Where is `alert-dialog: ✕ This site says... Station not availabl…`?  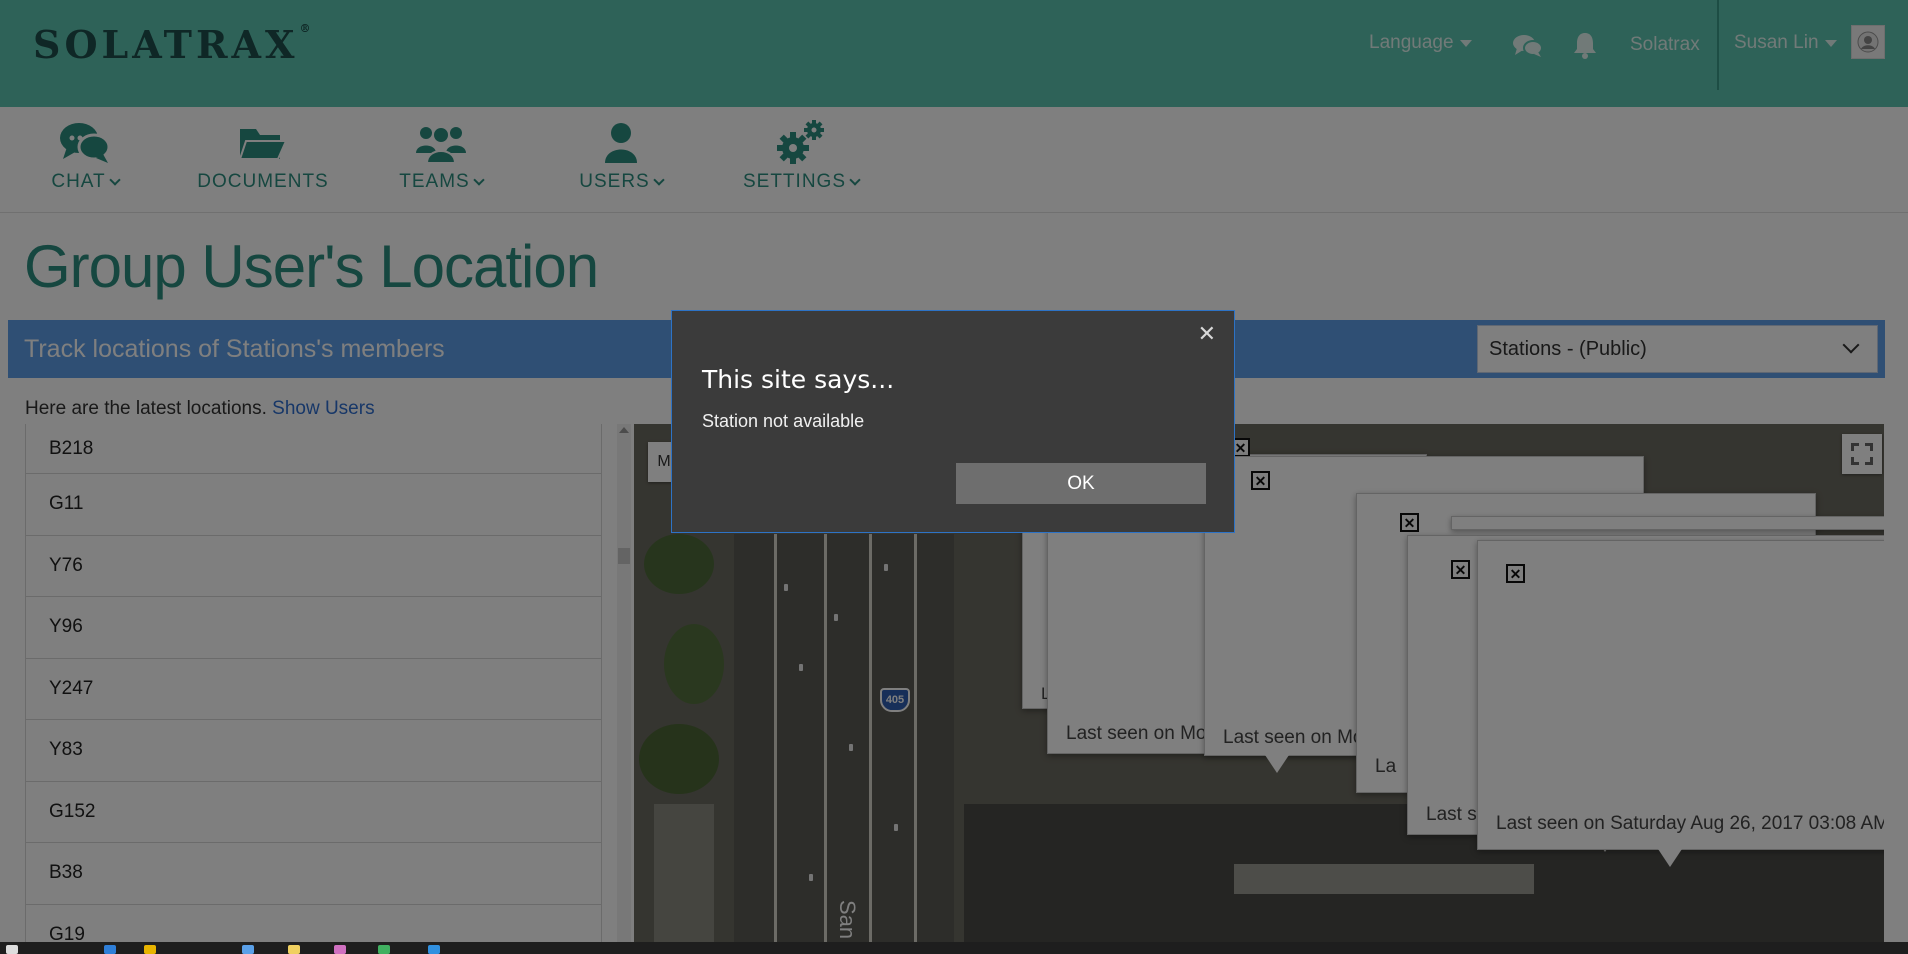 alert-dialog: ✕ This site says... Station not availabl… is located at coordinates (953, 421).